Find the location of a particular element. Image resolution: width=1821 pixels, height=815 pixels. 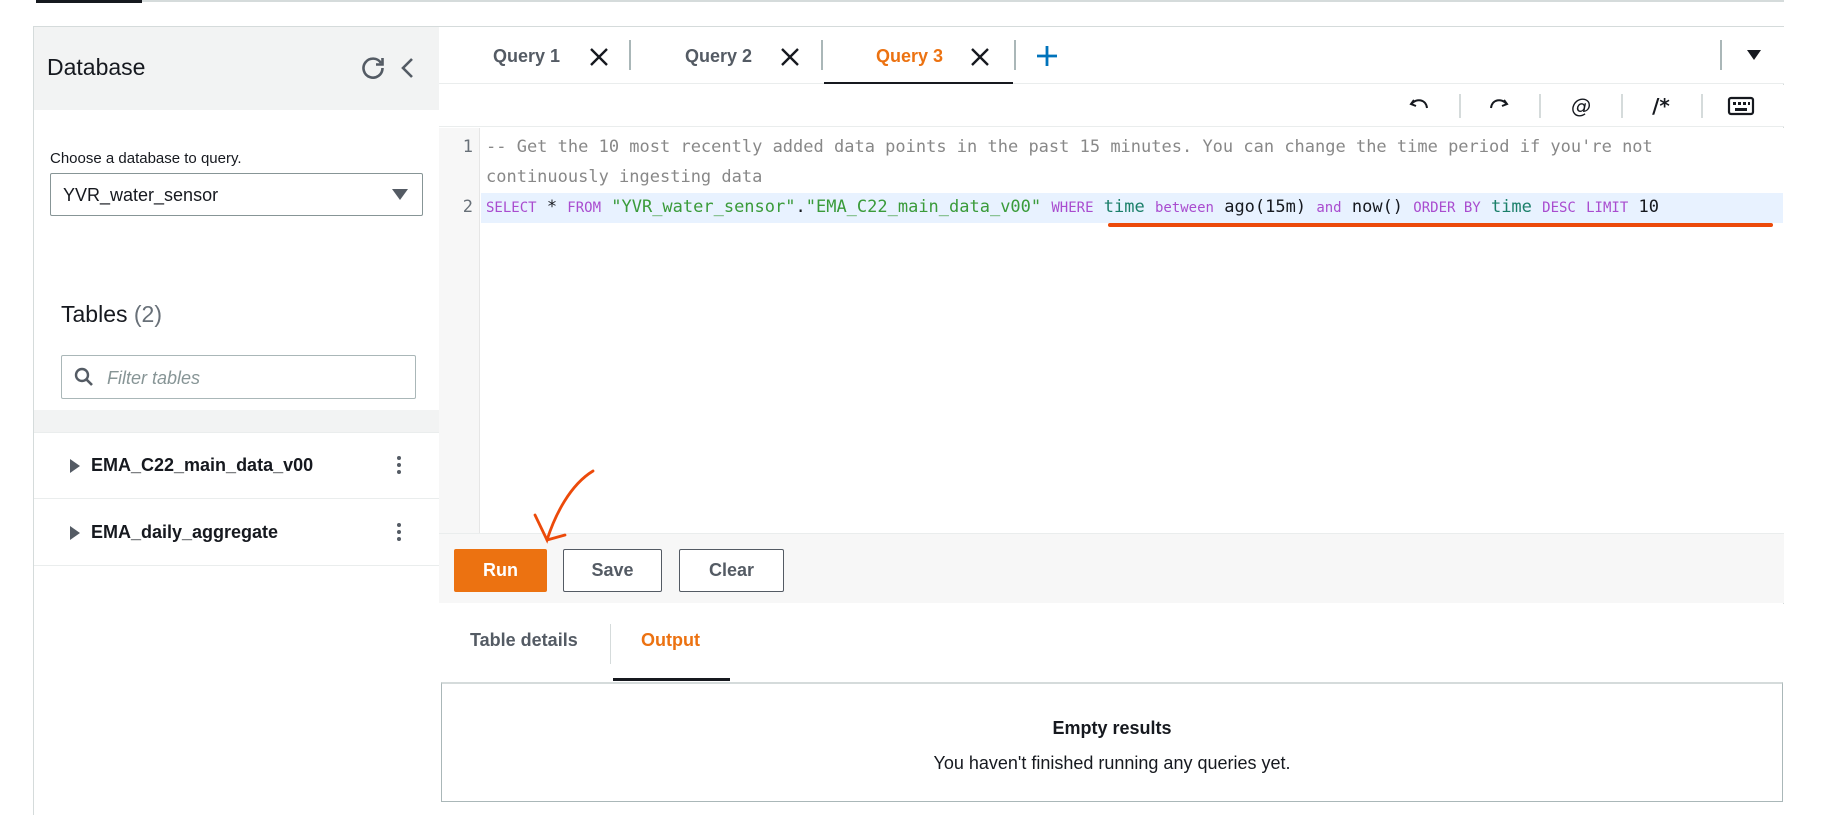

sql-keyword: WHERE is located at coordinates (1072, 208).